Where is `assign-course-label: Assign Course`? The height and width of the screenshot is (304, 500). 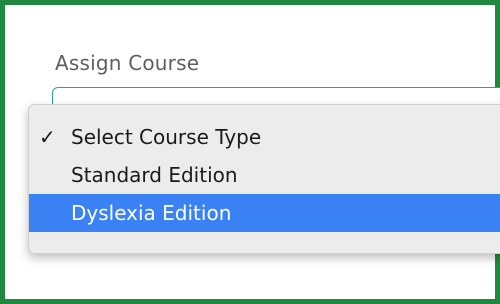
assign-course-label: Assign Course is located at coordinates (127, 63).